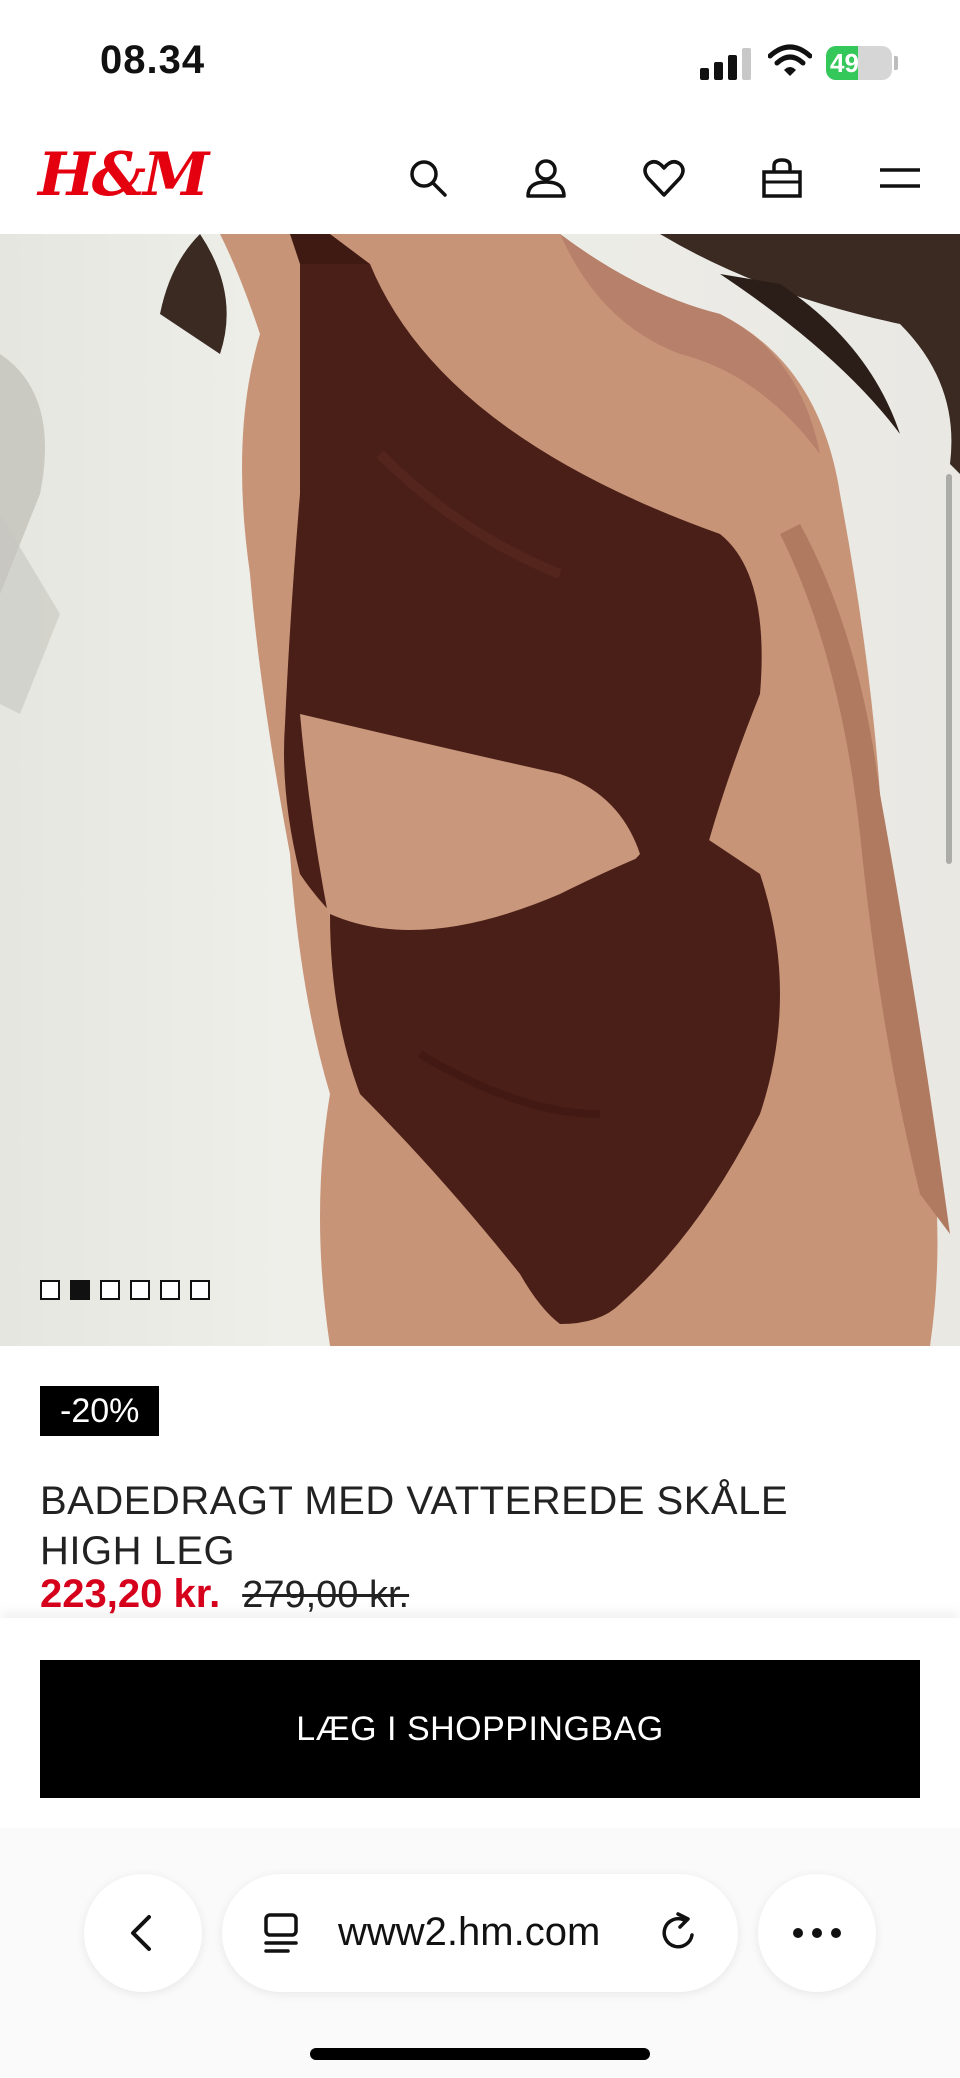 The image size is (960, 2078). What do you see at coordinates (125, 1290) in the screenshot?
I see `gallery-pagination` at bounding box center [125, 1290].